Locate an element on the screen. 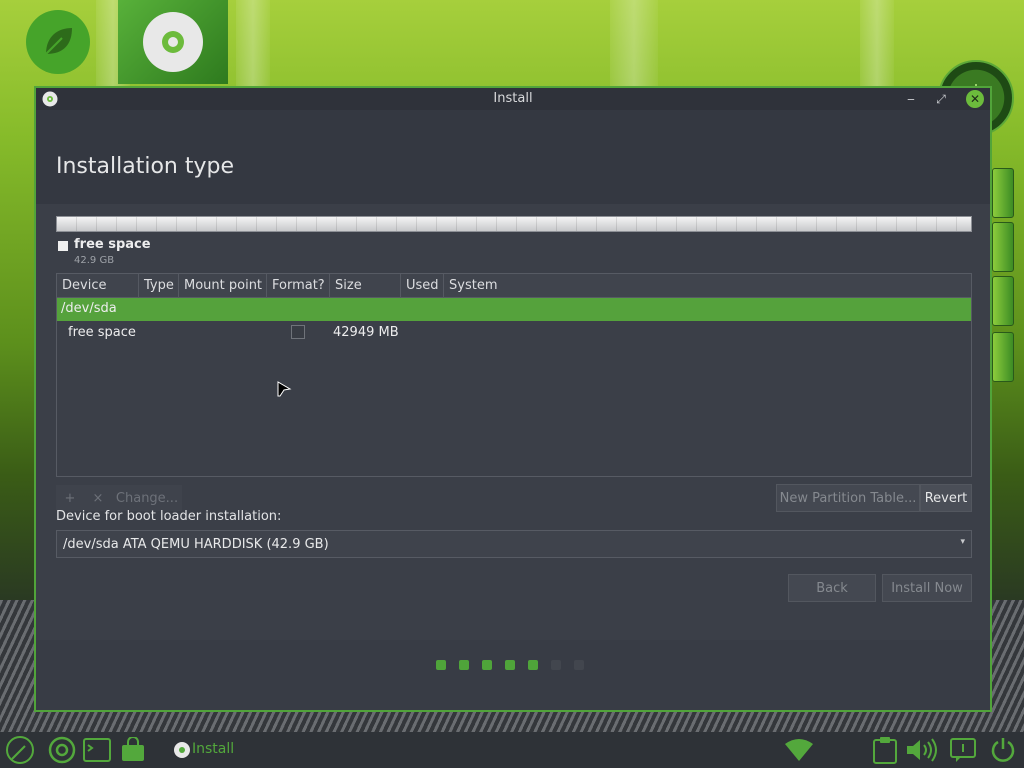 The image size is (1024, 768). column-header-system: System is located at coordinates (707, 286).